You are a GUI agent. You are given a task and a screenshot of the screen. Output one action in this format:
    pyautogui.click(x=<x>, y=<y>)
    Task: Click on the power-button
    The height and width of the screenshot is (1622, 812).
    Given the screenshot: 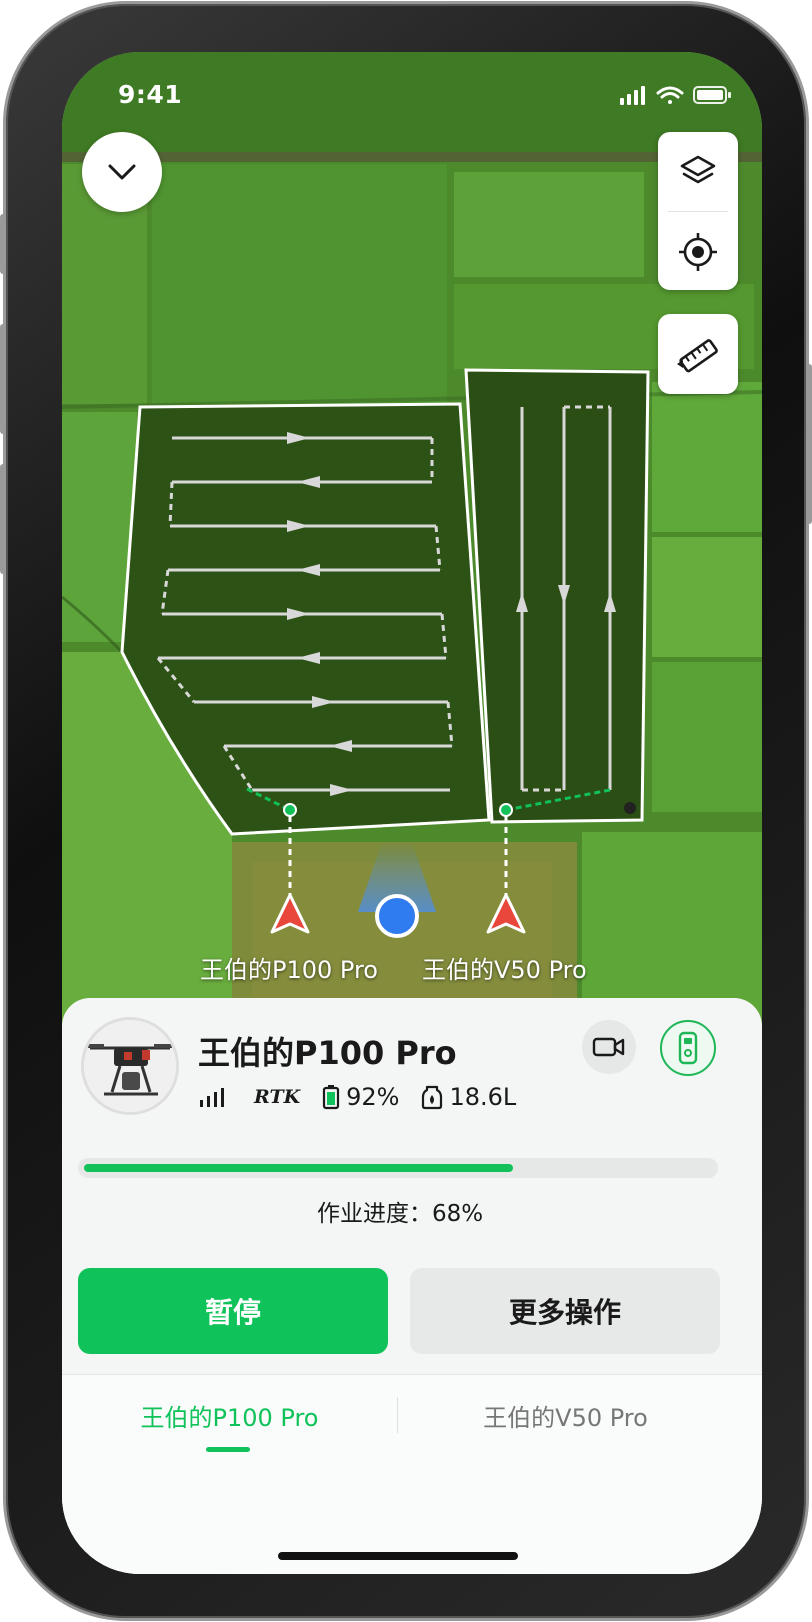 What is the action you would take?
    pyautogui.click(x=809, y=444)
    